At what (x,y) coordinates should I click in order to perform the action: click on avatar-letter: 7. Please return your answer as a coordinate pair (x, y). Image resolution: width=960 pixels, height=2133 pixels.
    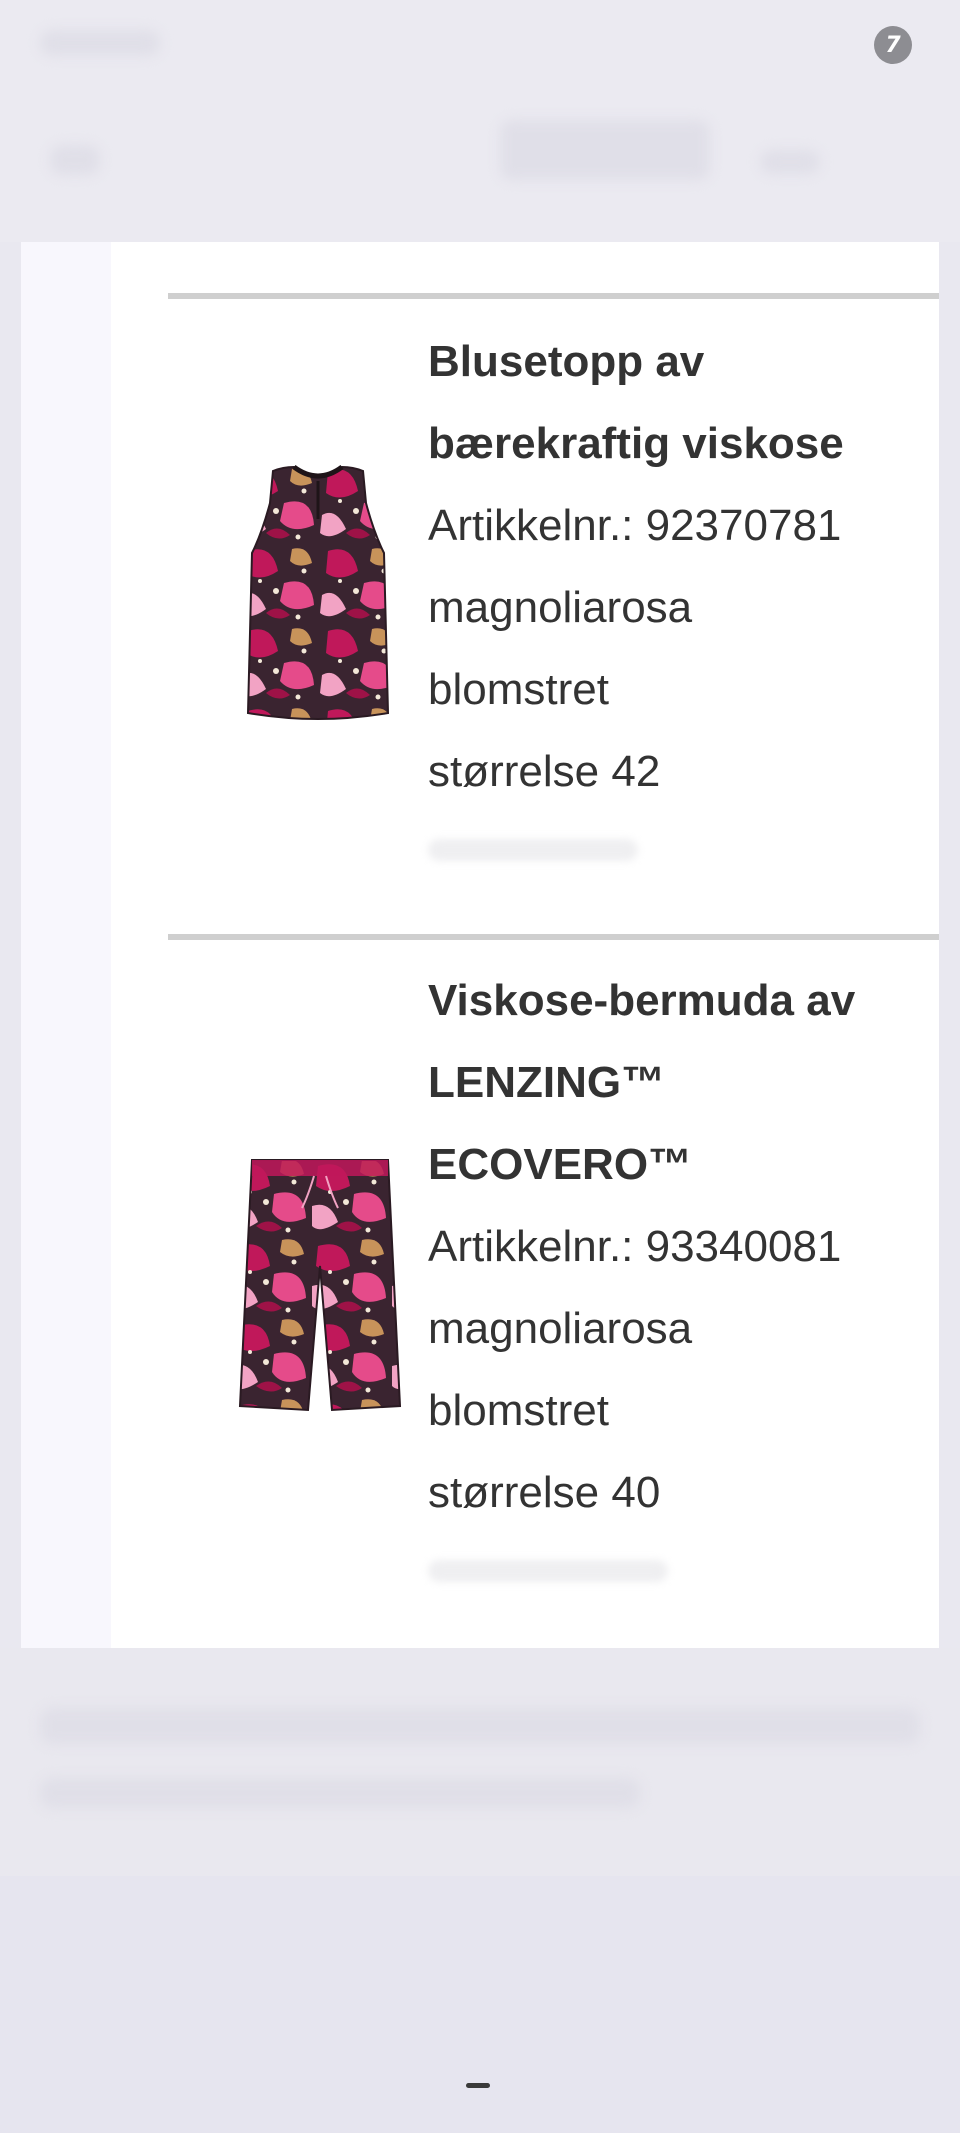
    Looking at the image, I should click on (893, 45).